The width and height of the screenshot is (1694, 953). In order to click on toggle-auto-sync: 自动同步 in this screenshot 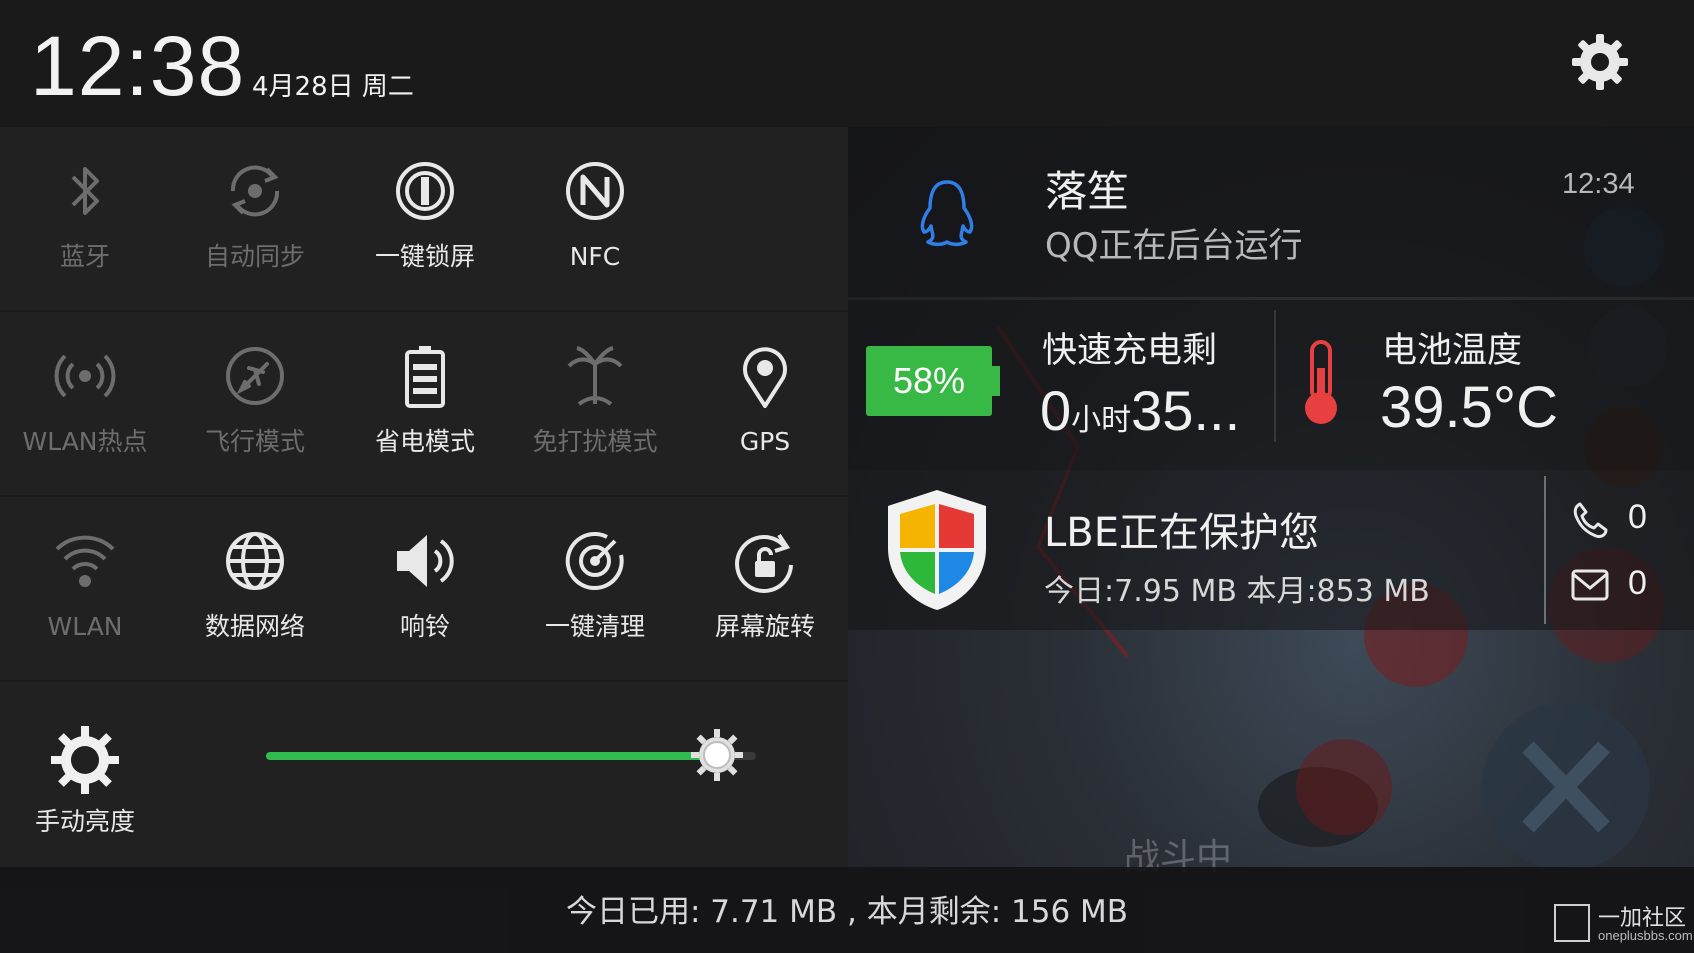, I will do `click(255, 219)`.